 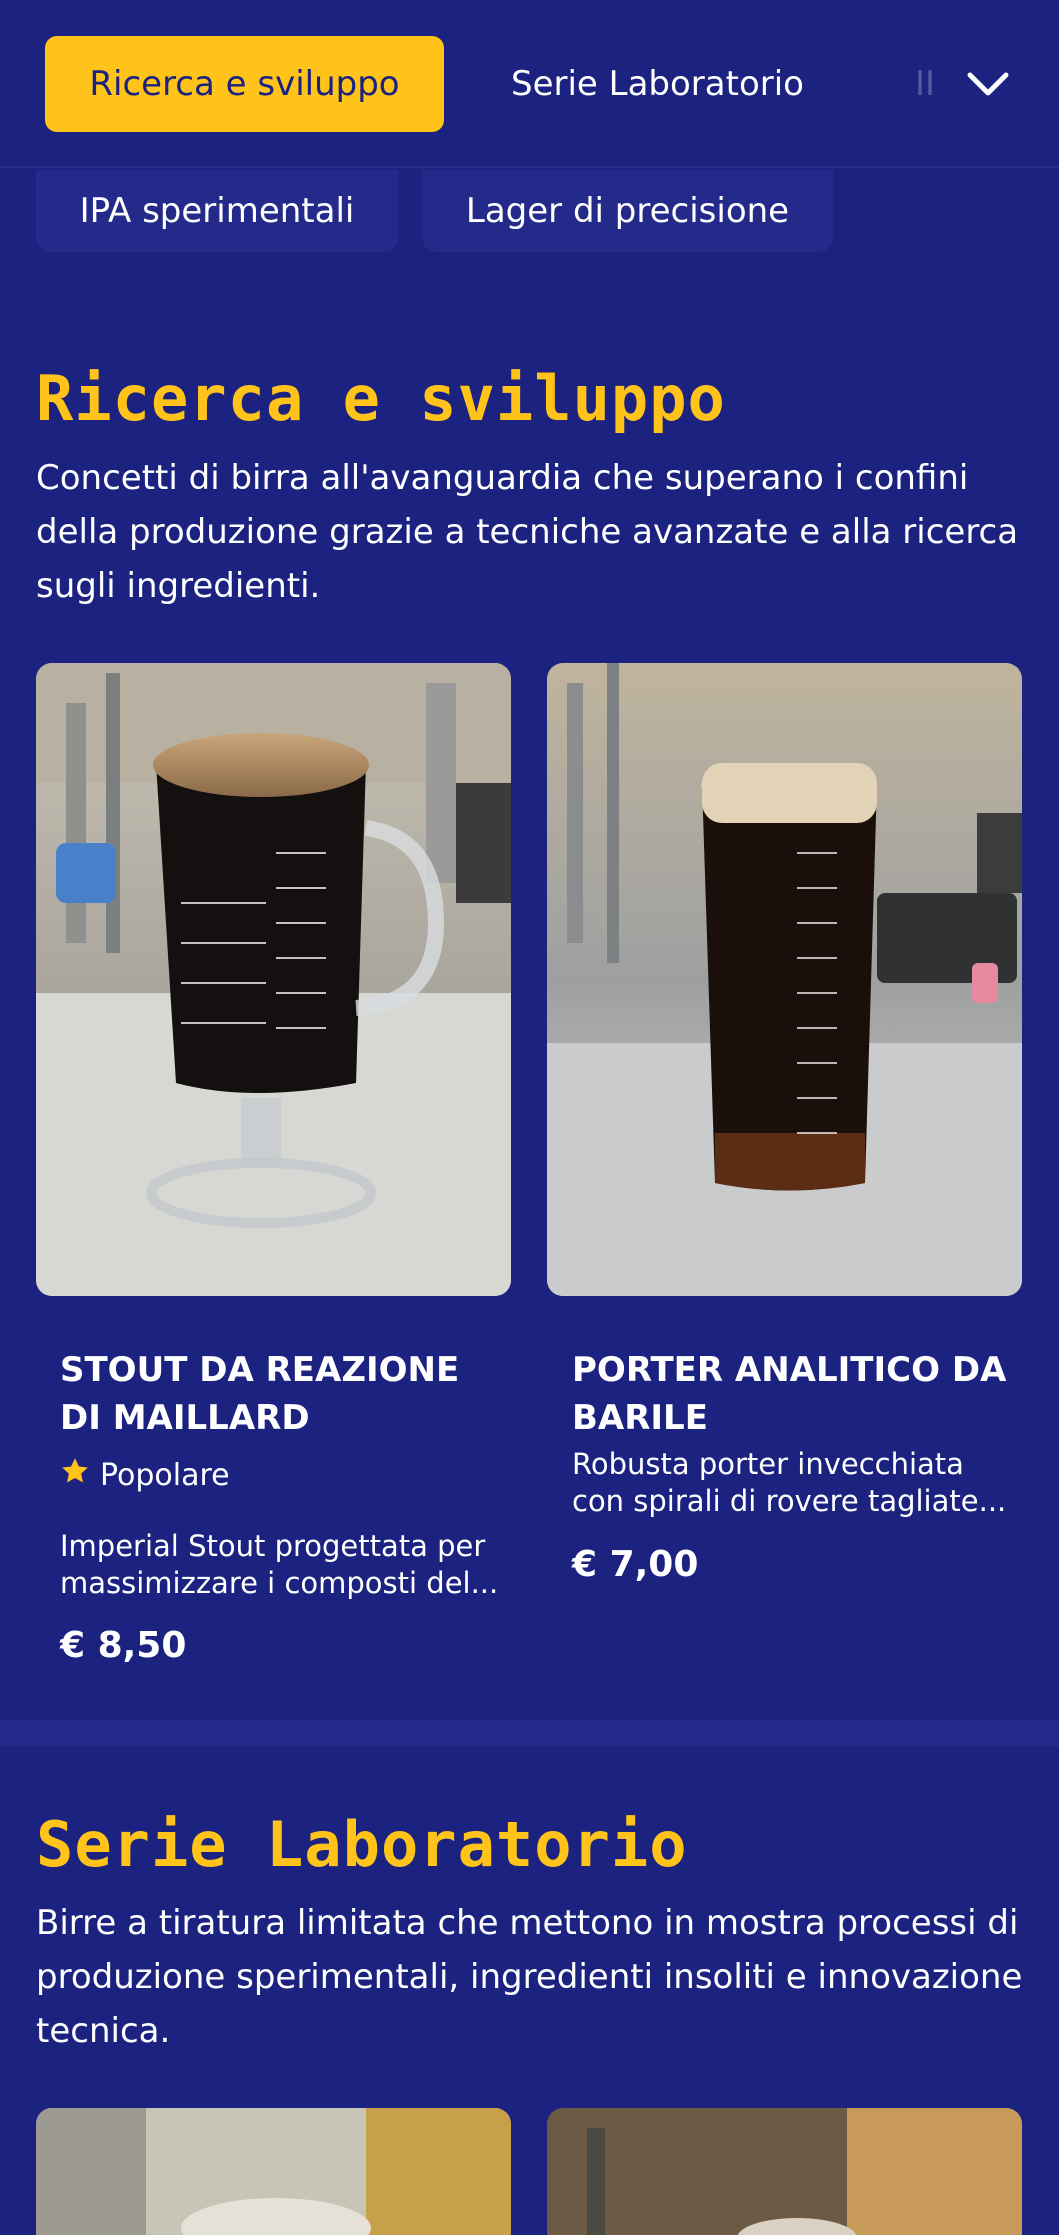 What do you see at coordinates (217, 211) in the screenshot?
I see `chip-ipa-sperimentali: IPA sperimentali` at bounding box center [217, 211].